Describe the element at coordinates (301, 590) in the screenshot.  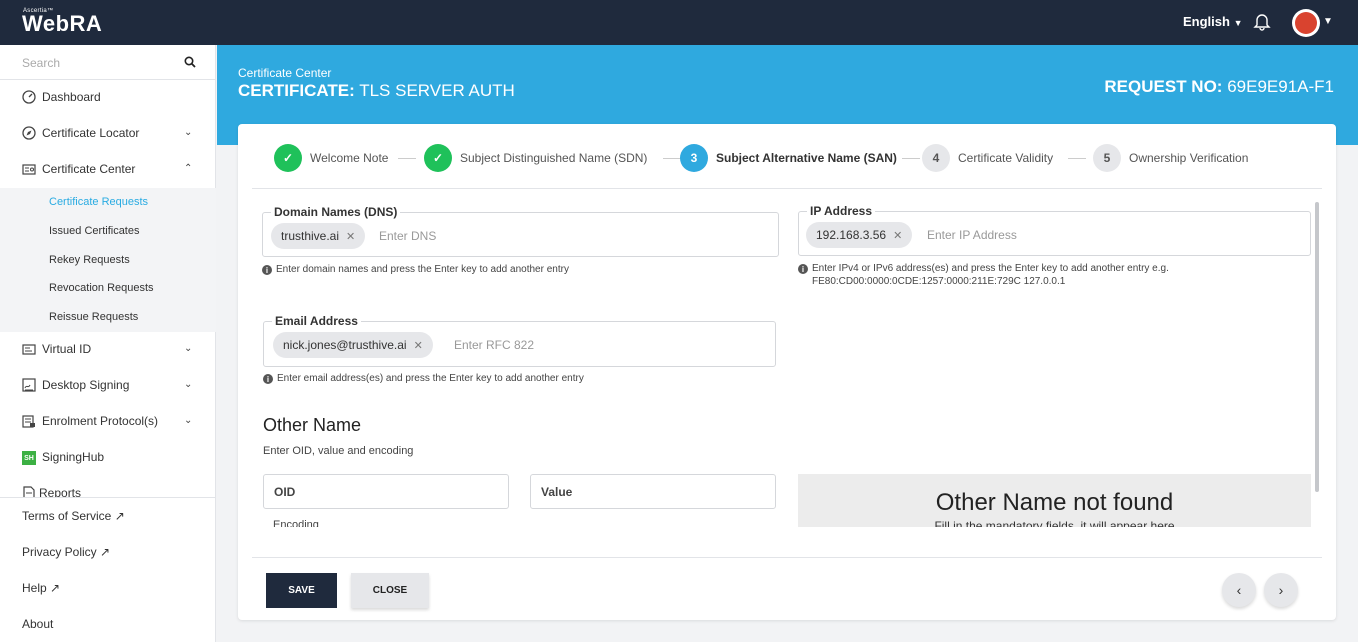
I see `save-button: SAVE` at that location.